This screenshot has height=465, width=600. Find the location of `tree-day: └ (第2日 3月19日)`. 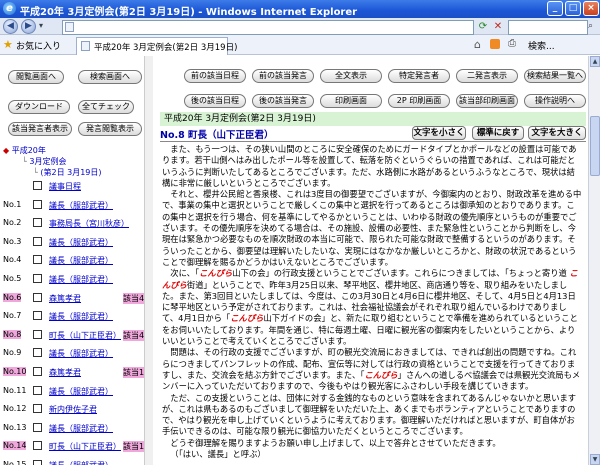

tree-day: └ (第2日 3月19日) is located at coordinates (67, 172).